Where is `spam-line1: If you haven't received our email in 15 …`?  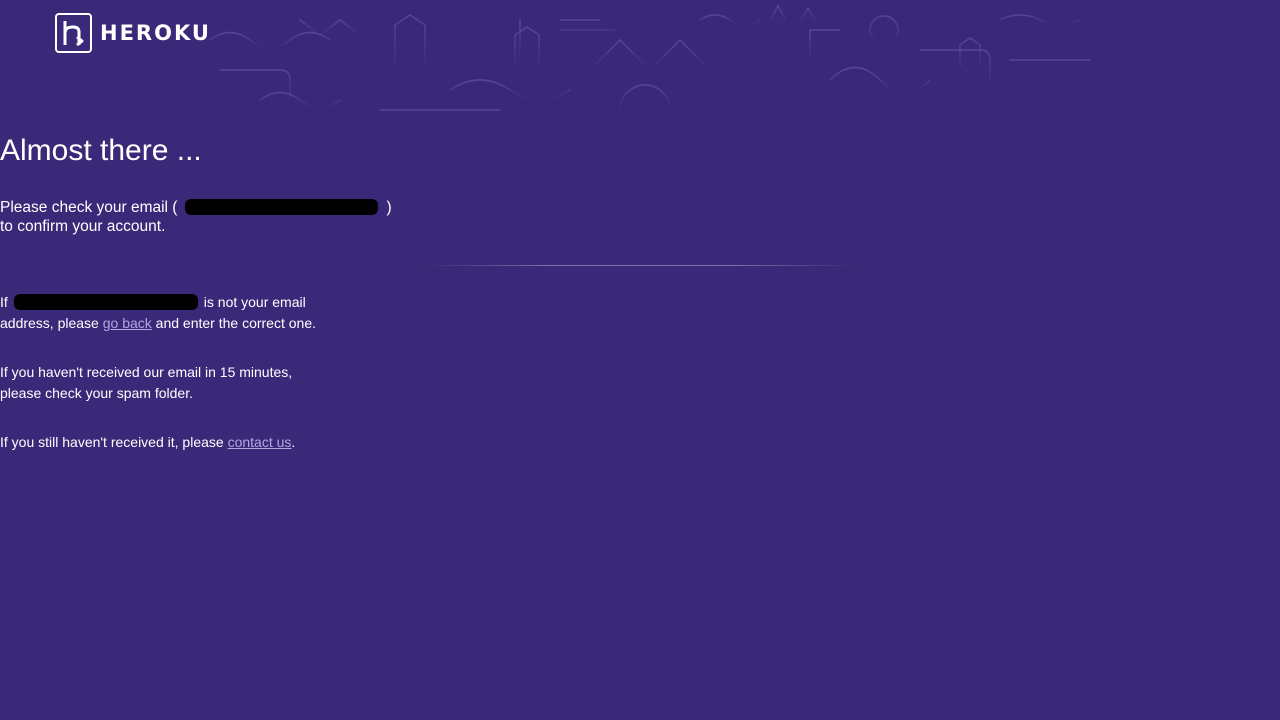
spam-line1: If you haven't received our email in 15 … is located at coordinates (146, 372).